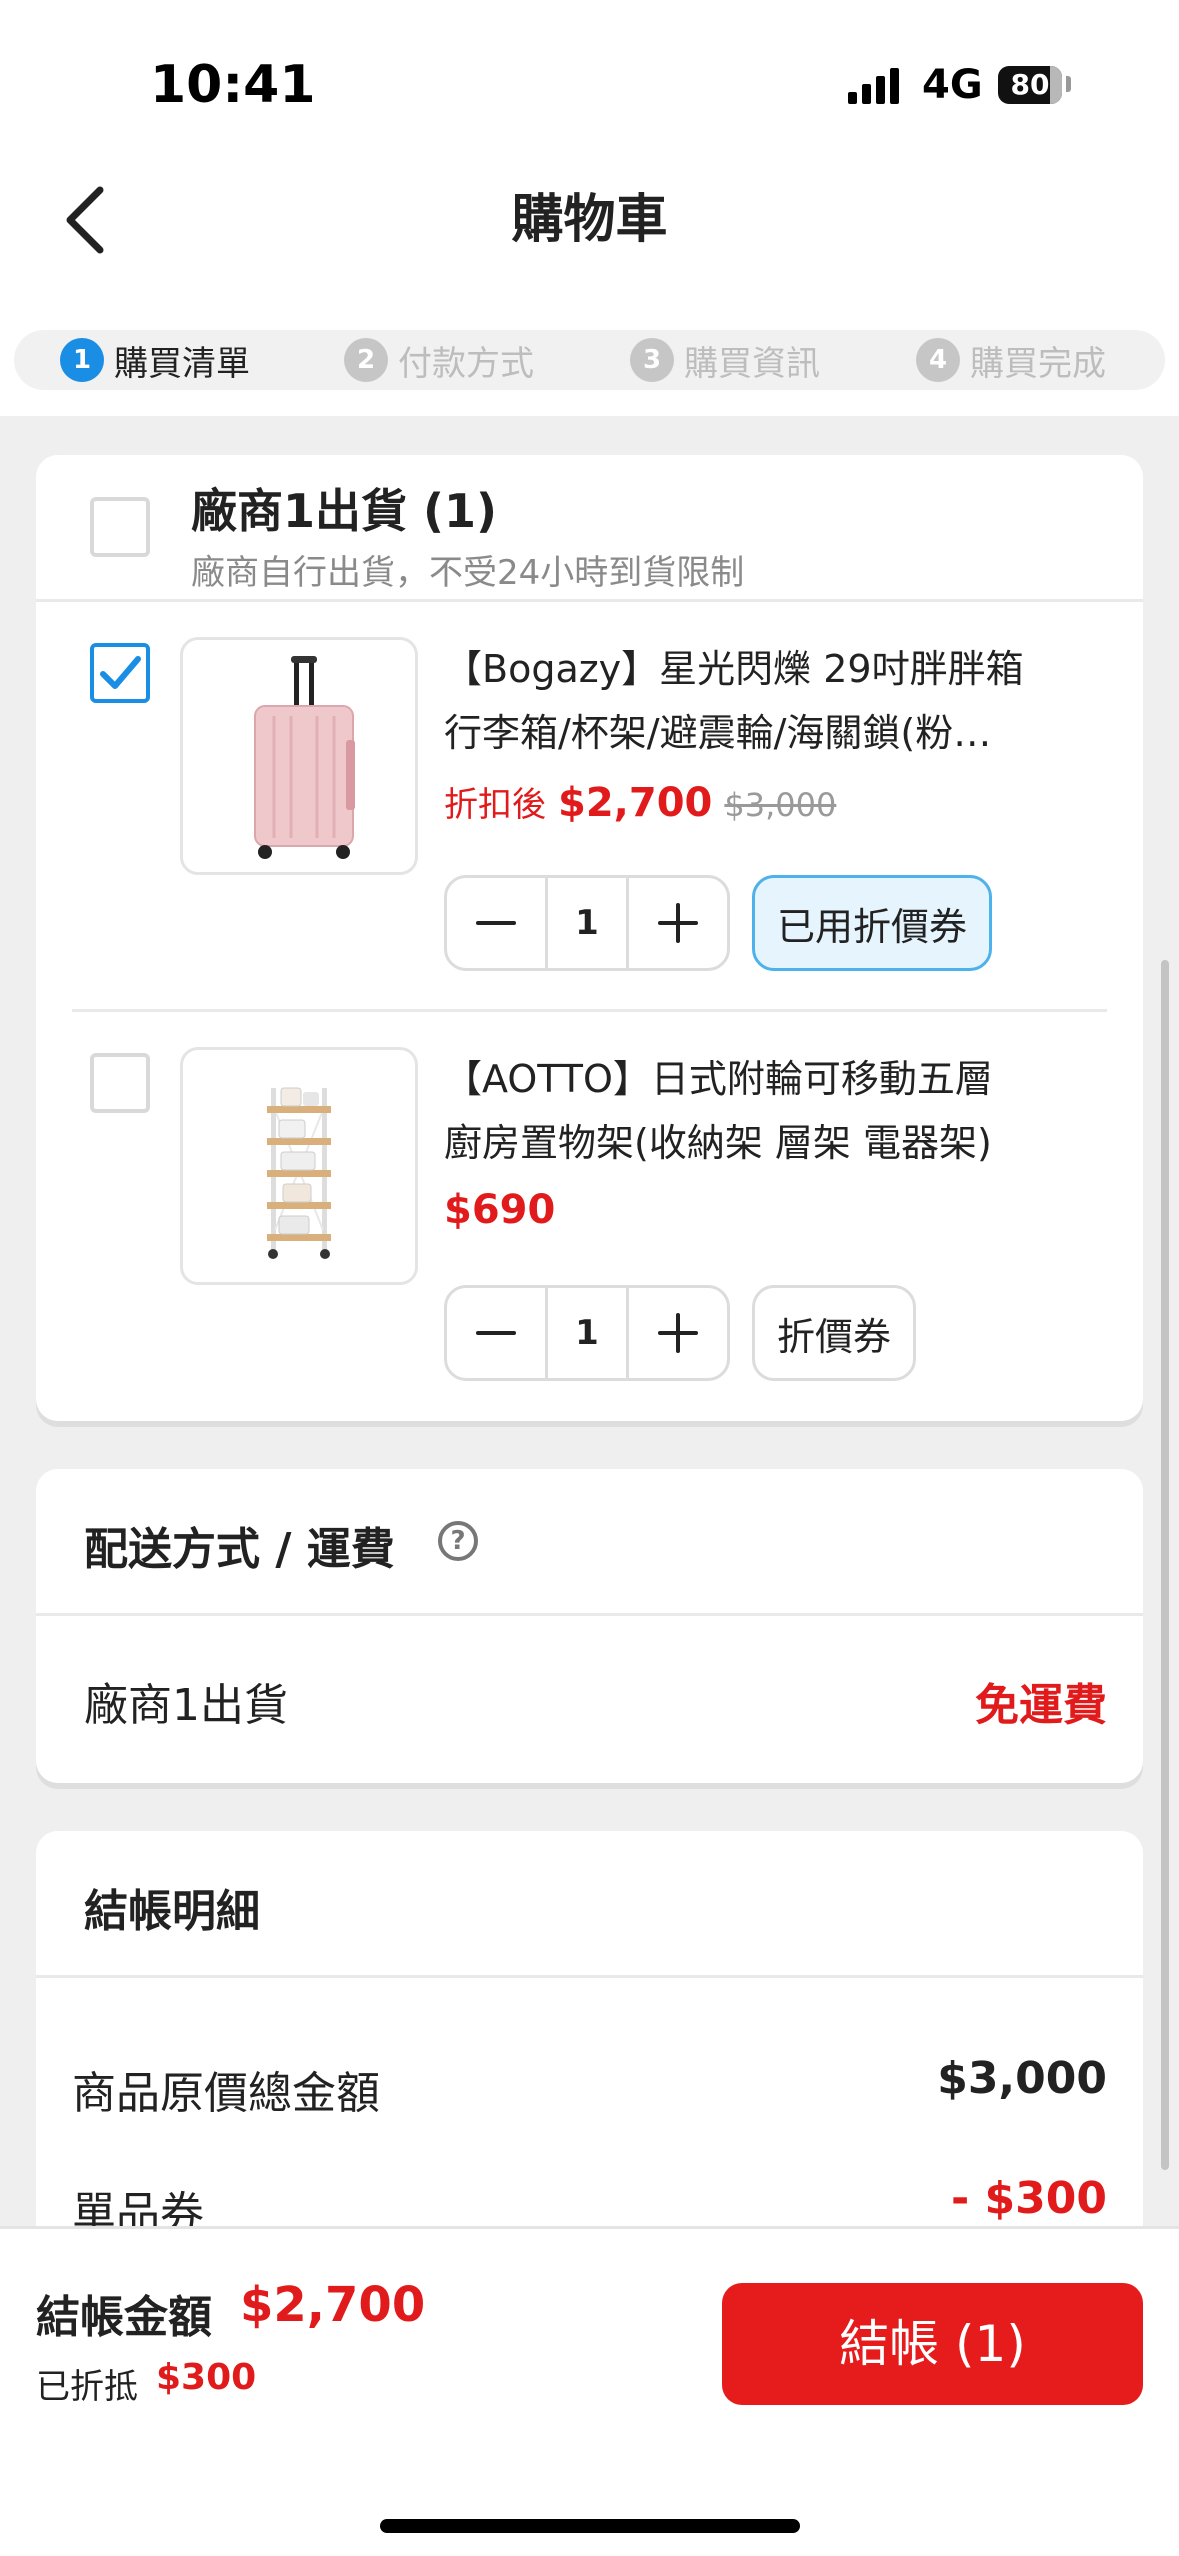 This screenshot has width=1179, height=2556. What do you see at coordinates (589, 360) in the screenshot?
I see `checkout-steps: 1 購買清單 2 付款方式 3 購買資訊 4 購買完成` at bounding box center [589, 360].